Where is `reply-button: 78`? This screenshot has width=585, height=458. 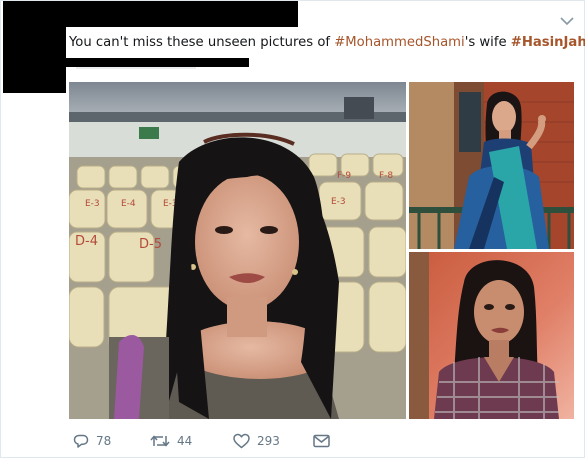 reply-button: 78 is located at coordinates (92, 441).